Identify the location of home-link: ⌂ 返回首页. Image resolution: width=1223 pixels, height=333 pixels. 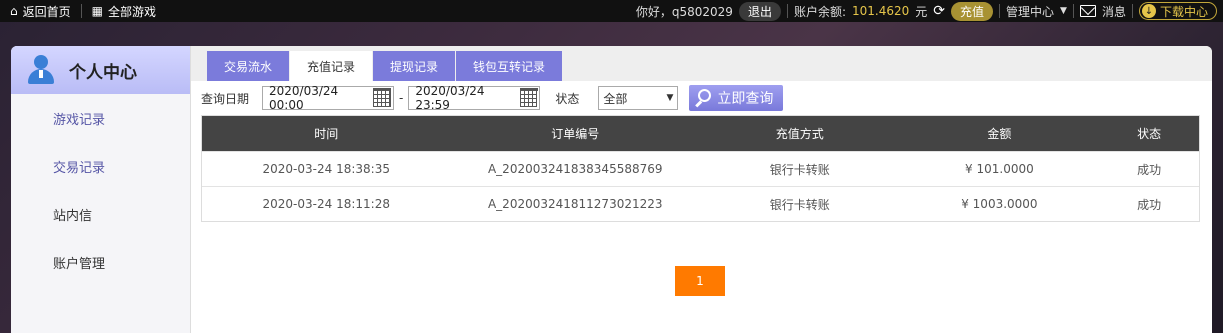
(40, 11).